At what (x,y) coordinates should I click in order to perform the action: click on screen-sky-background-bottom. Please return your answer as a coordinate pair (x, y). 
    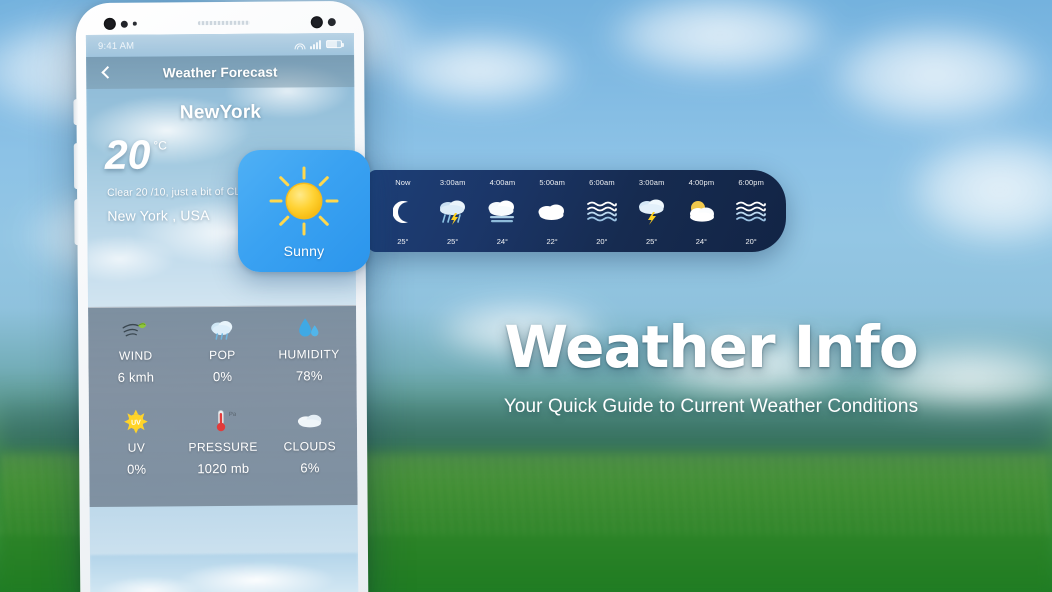
    Looking at the image, I should click on (224, 572).